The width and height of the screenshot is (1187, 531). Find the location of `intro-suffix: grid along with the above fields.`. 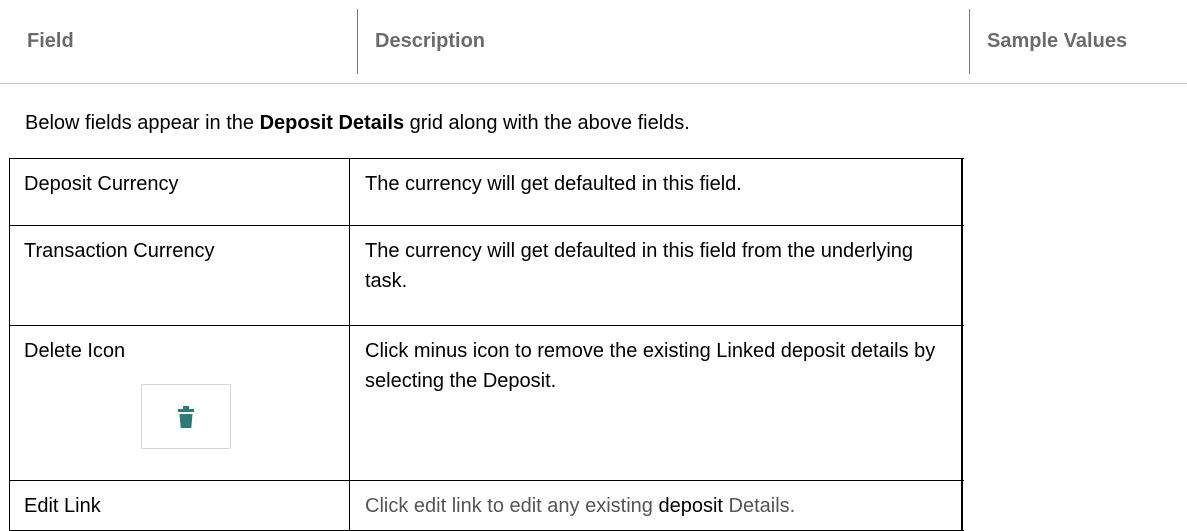

intro-suffix: grid along with the above fields. is located at coordinates (547, 122).